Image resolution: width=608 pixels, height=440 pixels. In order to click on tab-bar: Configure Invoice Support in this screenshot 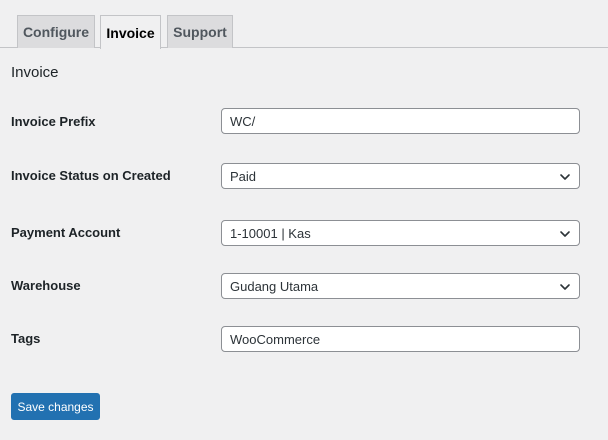, I will do `click(304, 32)`.